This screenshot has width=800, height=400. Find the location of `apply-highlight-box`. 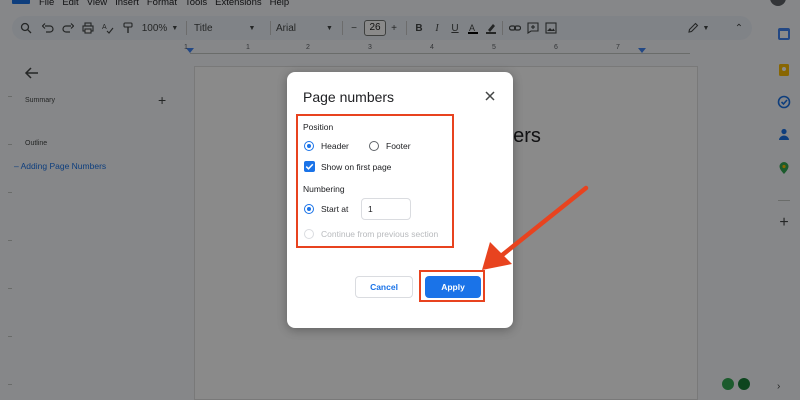

apply-highlight-box is located at coordinates (452, 286).